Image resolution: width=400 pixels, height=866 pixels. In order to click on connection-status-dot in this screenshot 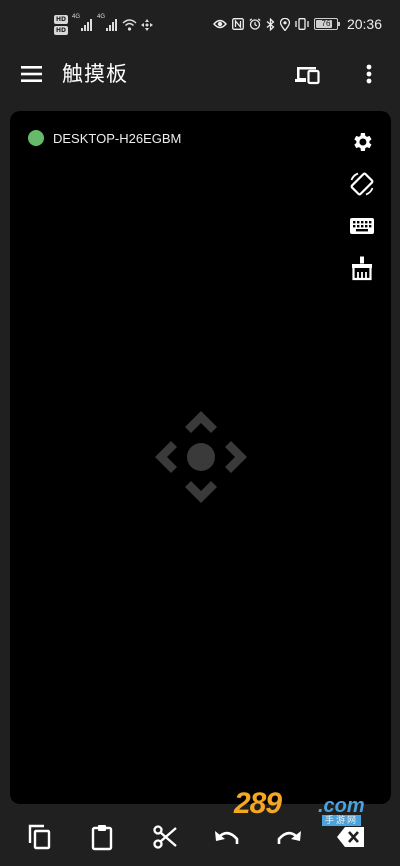, I will do `click(36, 138)`.